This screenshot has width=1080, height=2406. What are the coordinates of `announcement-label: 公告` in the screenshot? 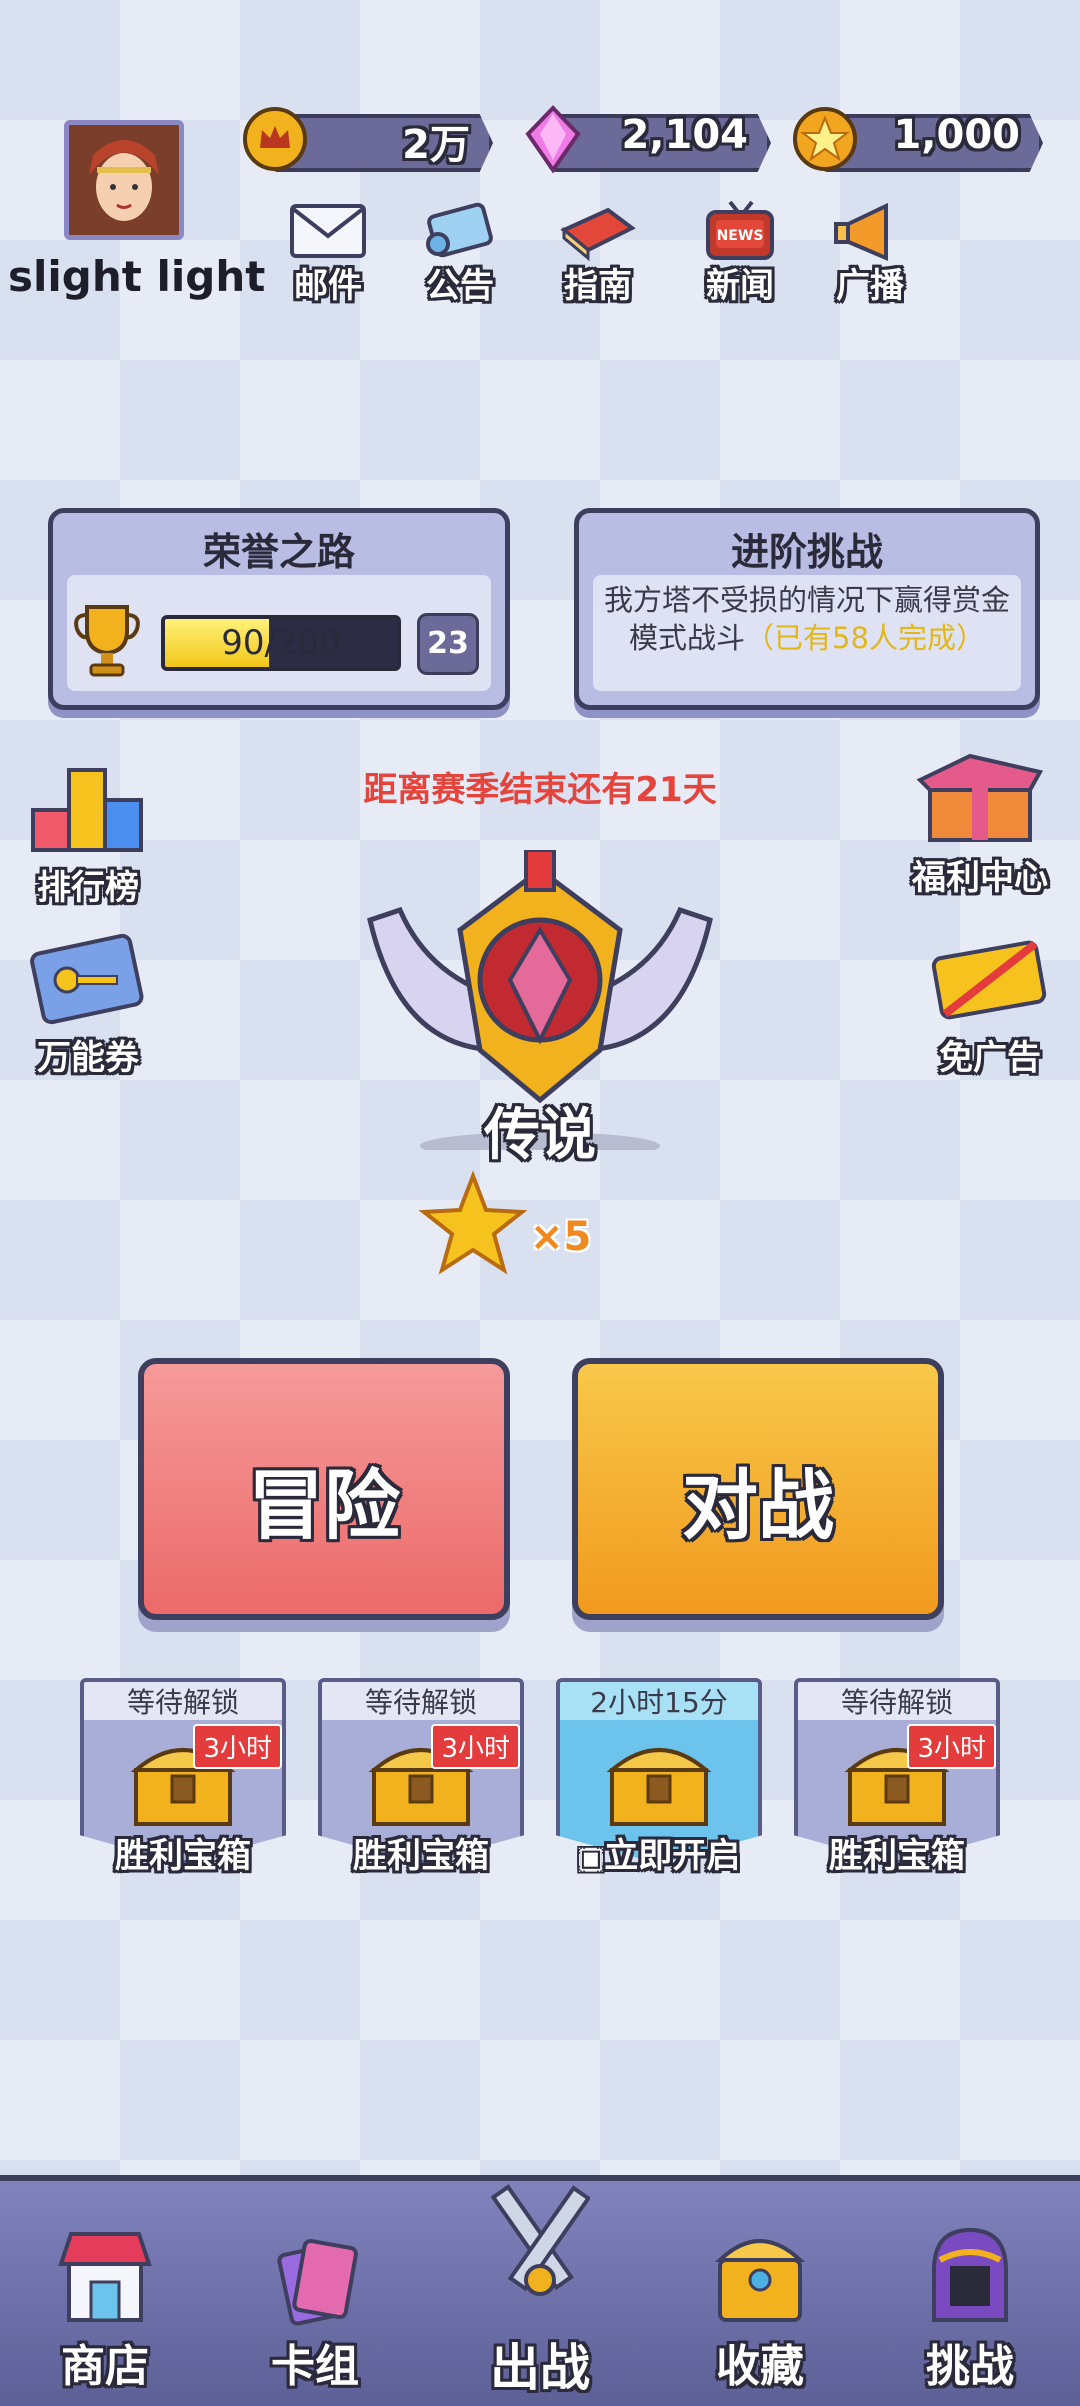 It's located at (460, 286).